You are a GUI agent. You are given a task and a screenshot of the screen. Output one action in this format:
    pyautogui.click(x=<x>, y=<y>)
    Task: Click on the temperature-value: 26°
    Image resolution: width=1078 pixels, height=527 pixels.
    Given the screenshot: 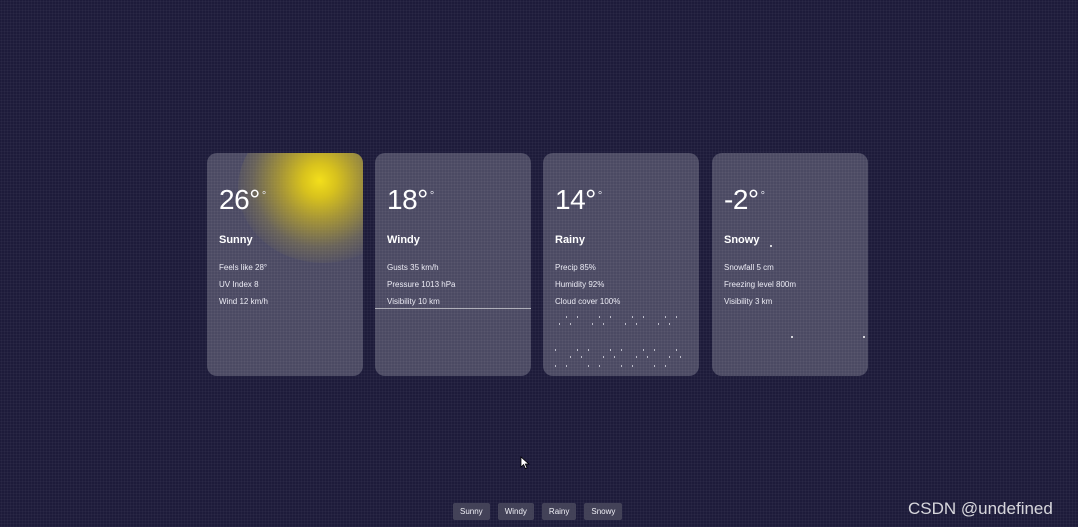 What is the action you would take?
    pyautogui.click(x=239, y=199)
    